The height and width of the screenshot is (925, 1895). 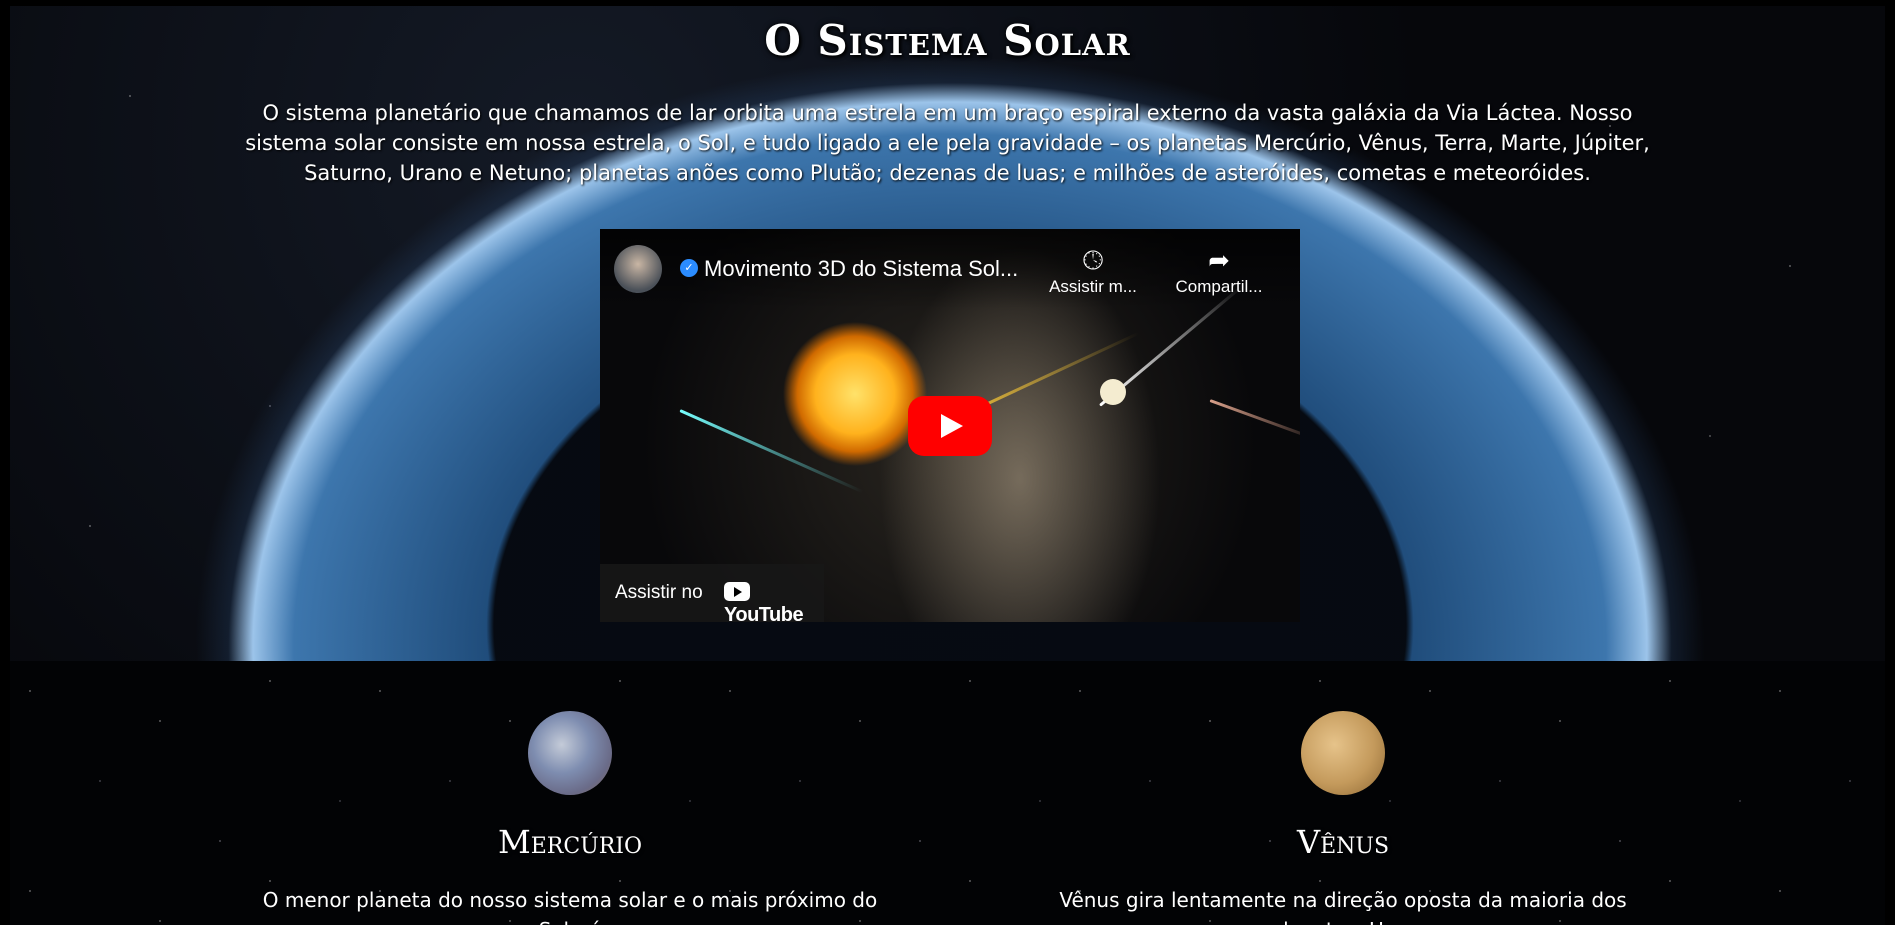 I want to click on planet-name: Mercúrio, so click(x=570, y=842).